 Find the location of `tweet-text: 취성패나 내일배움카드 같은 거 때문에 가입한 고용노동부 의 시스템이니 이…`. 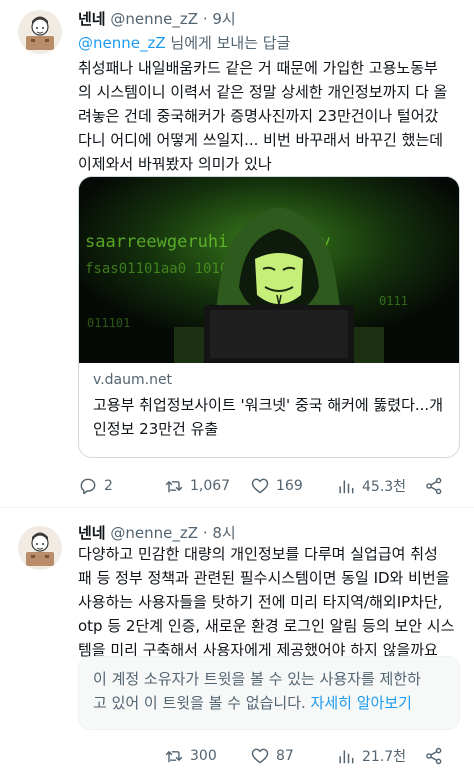

tweet-text: 취성패나 내일배움카드 같은 거 때문에 가입한 고용노동부 의 시스템이니 이… is located at coordinates (268, 116).